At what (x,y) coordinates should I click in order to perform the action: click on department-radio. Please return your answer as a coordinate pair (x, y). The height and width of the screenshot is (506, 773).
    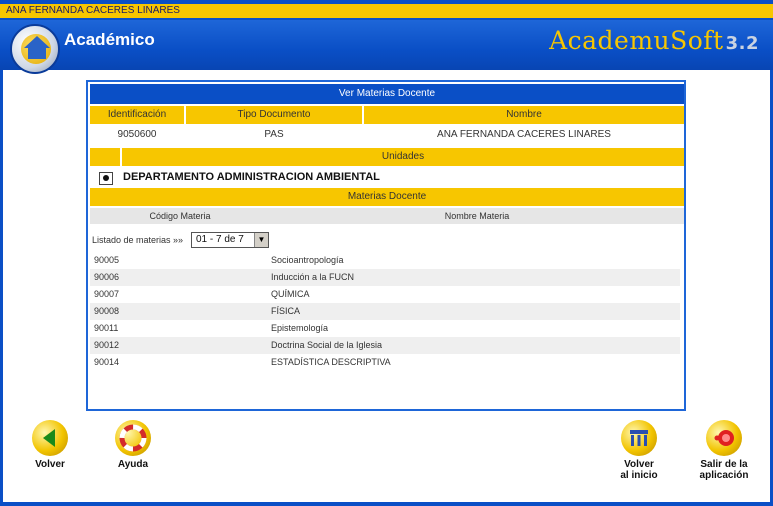
    Looking at the image, I should click on (106, 178).